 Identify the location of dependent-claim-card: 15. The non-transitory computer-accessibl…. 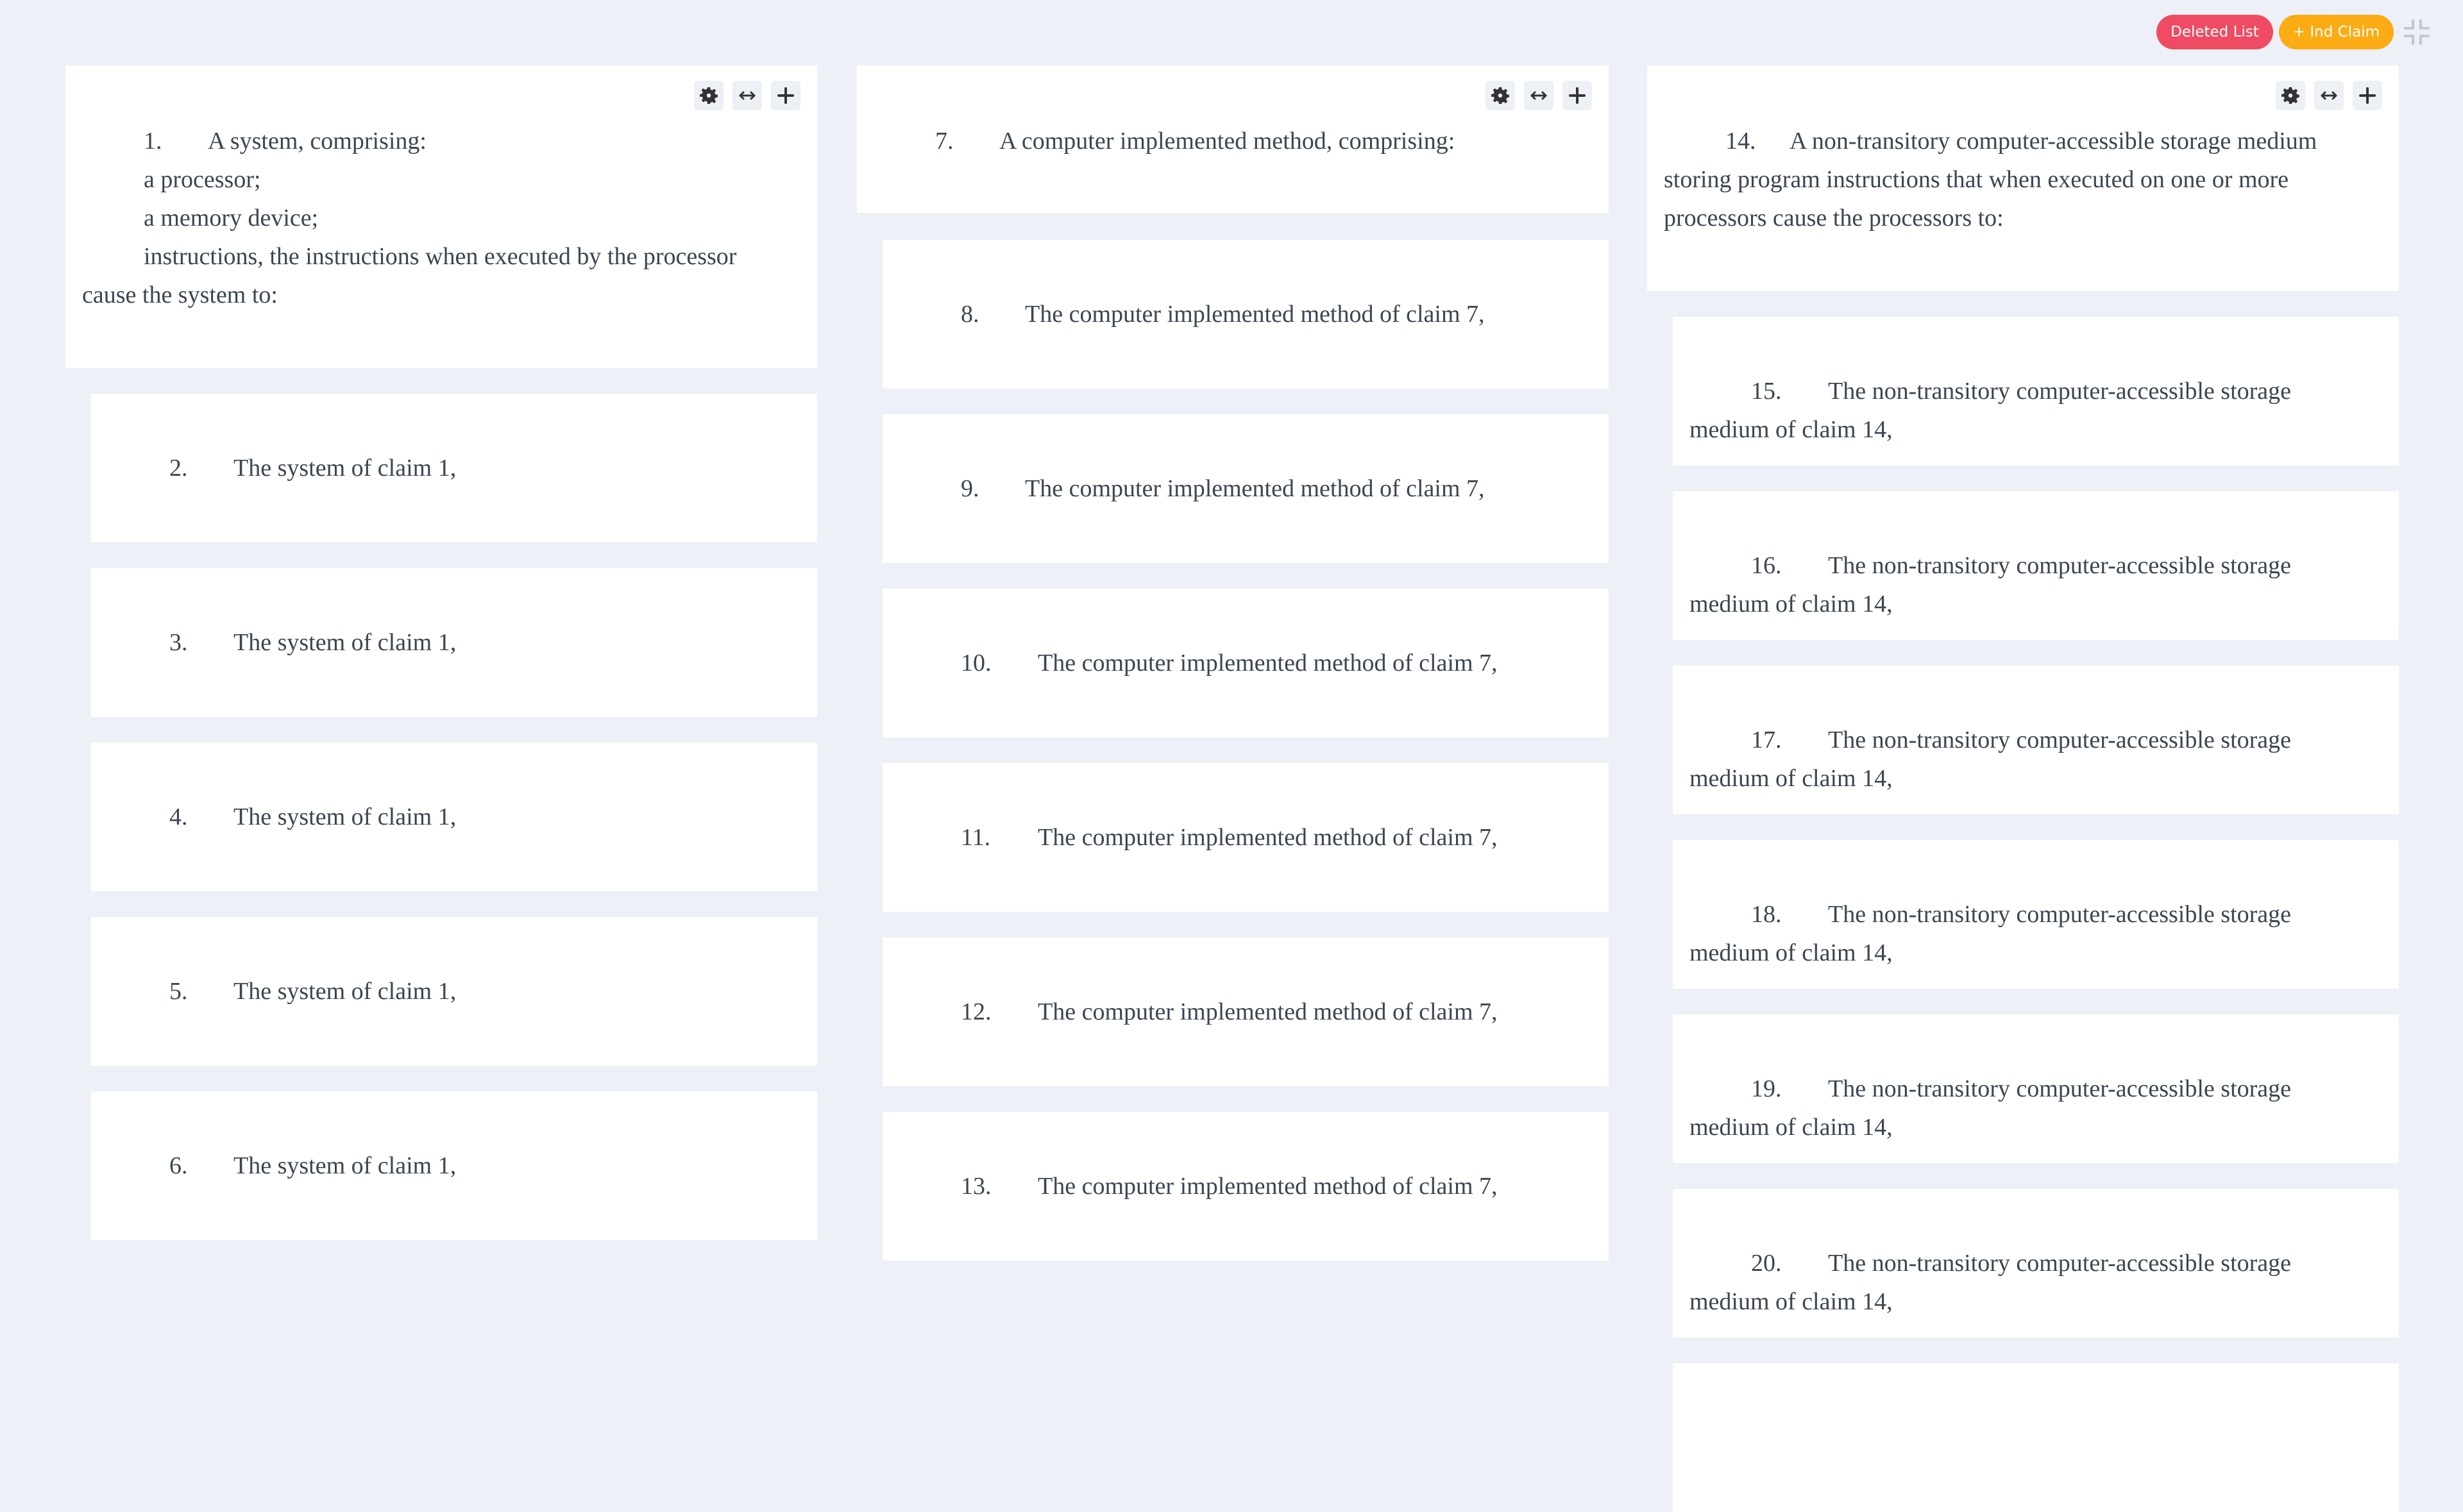
(2036, 391).